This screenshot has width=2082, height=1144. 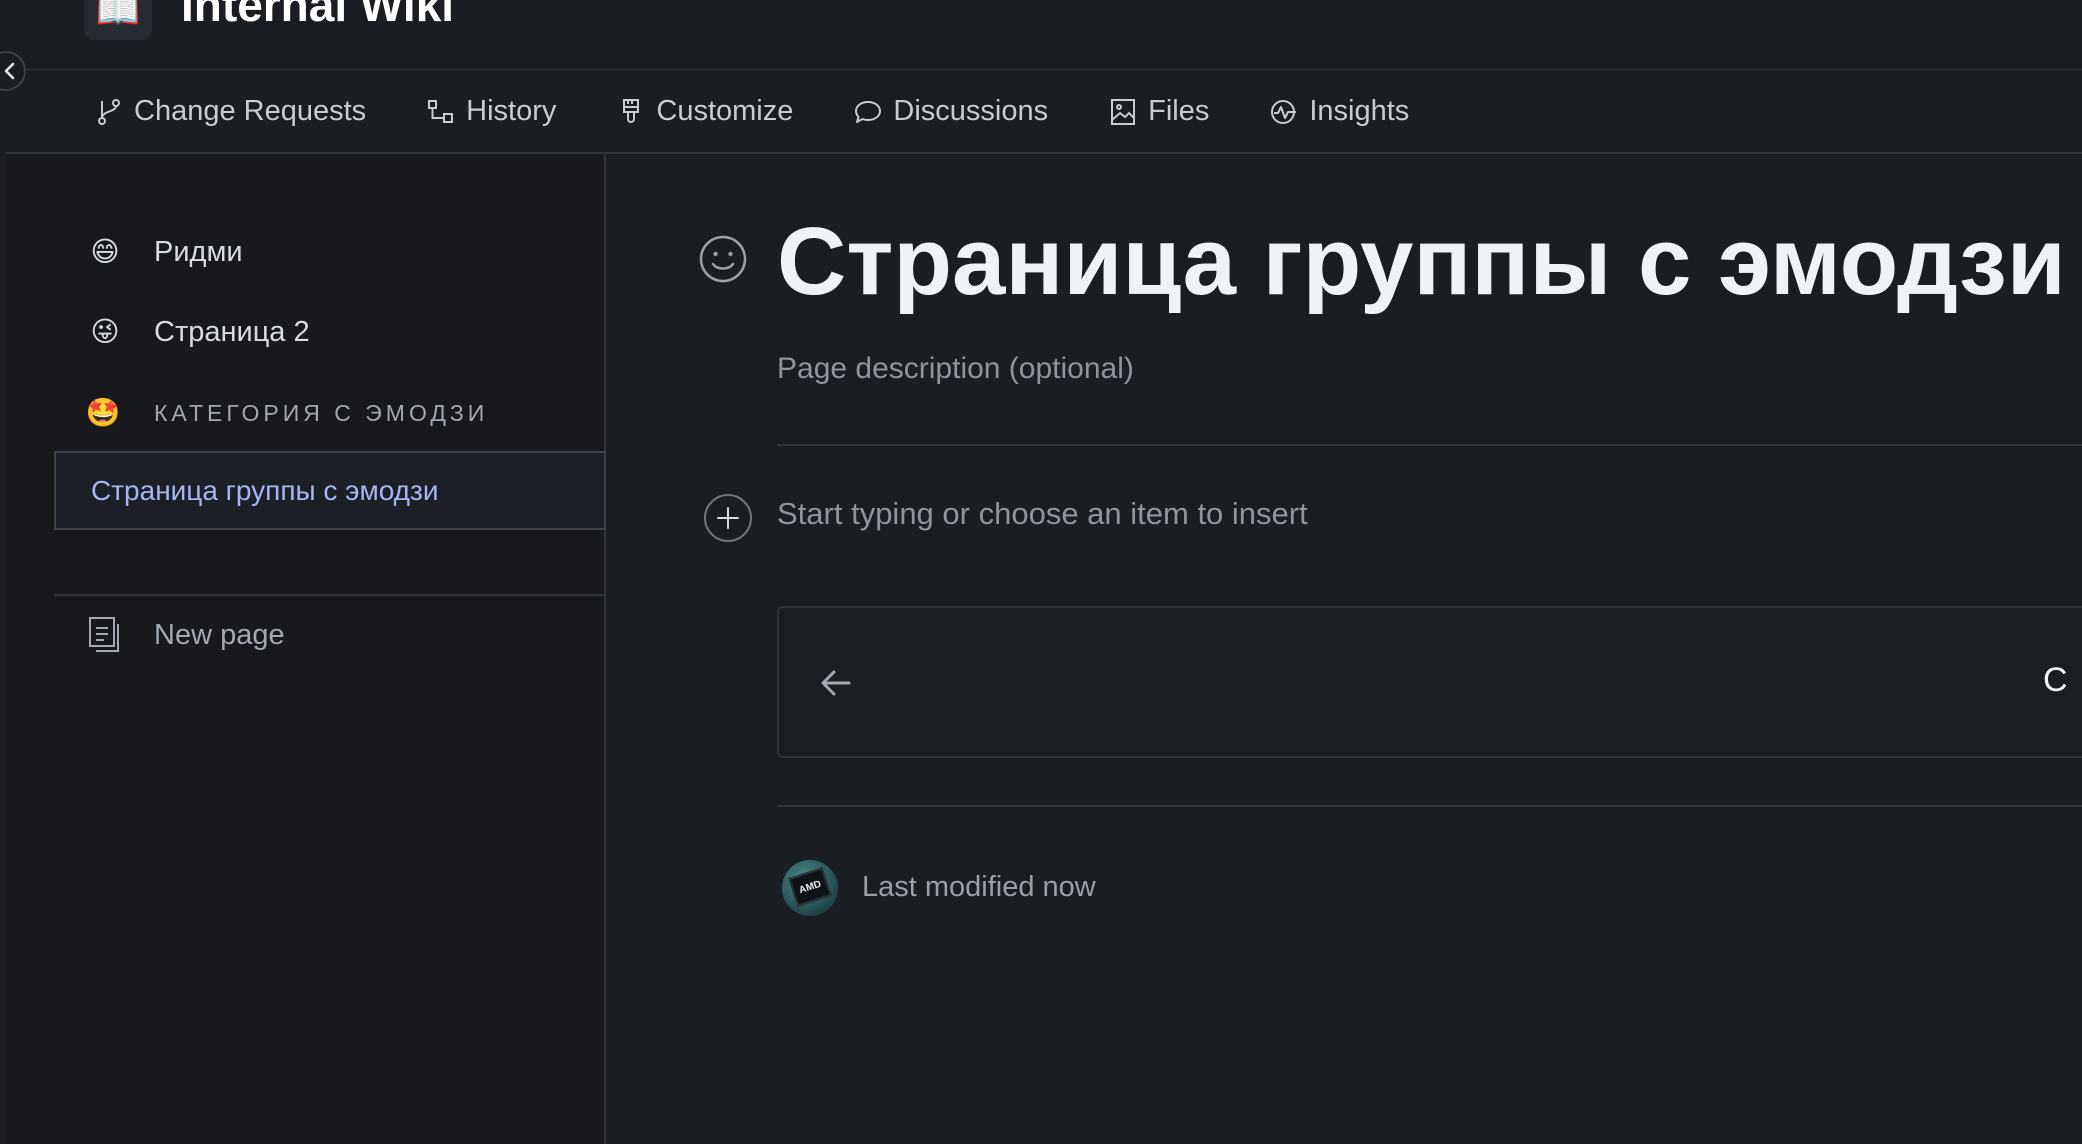 I want to click on last-modified-text: Last modified now, so click(x=979, y=887).